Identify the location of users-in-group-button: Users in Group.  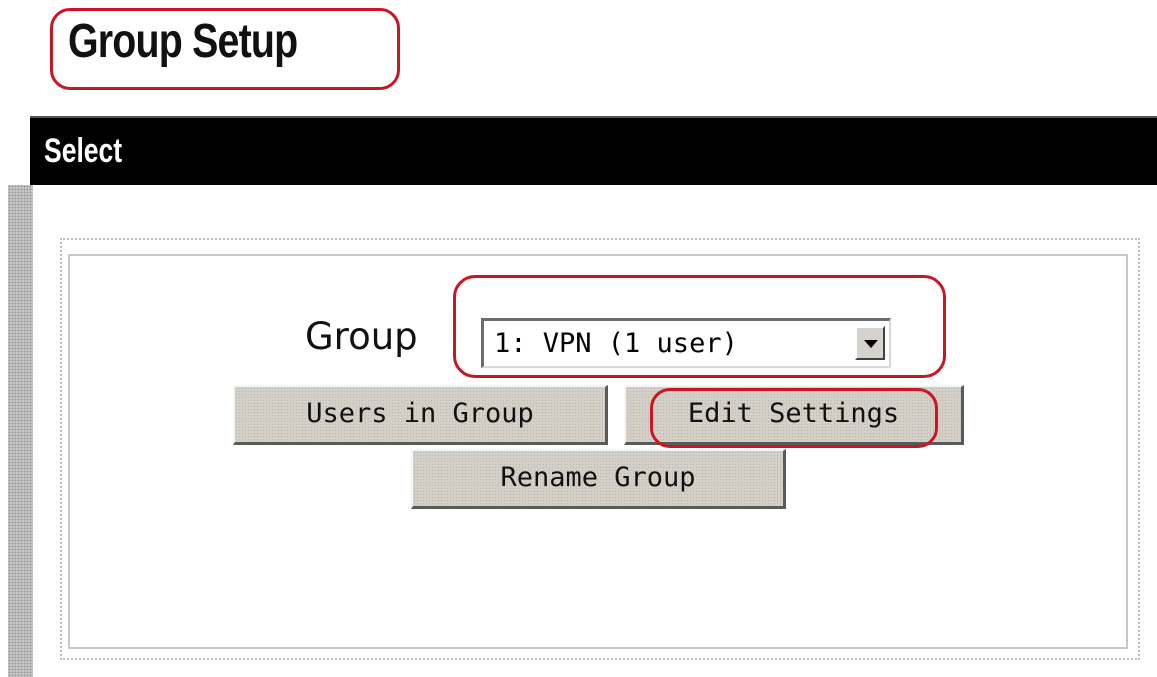
(420, 415).